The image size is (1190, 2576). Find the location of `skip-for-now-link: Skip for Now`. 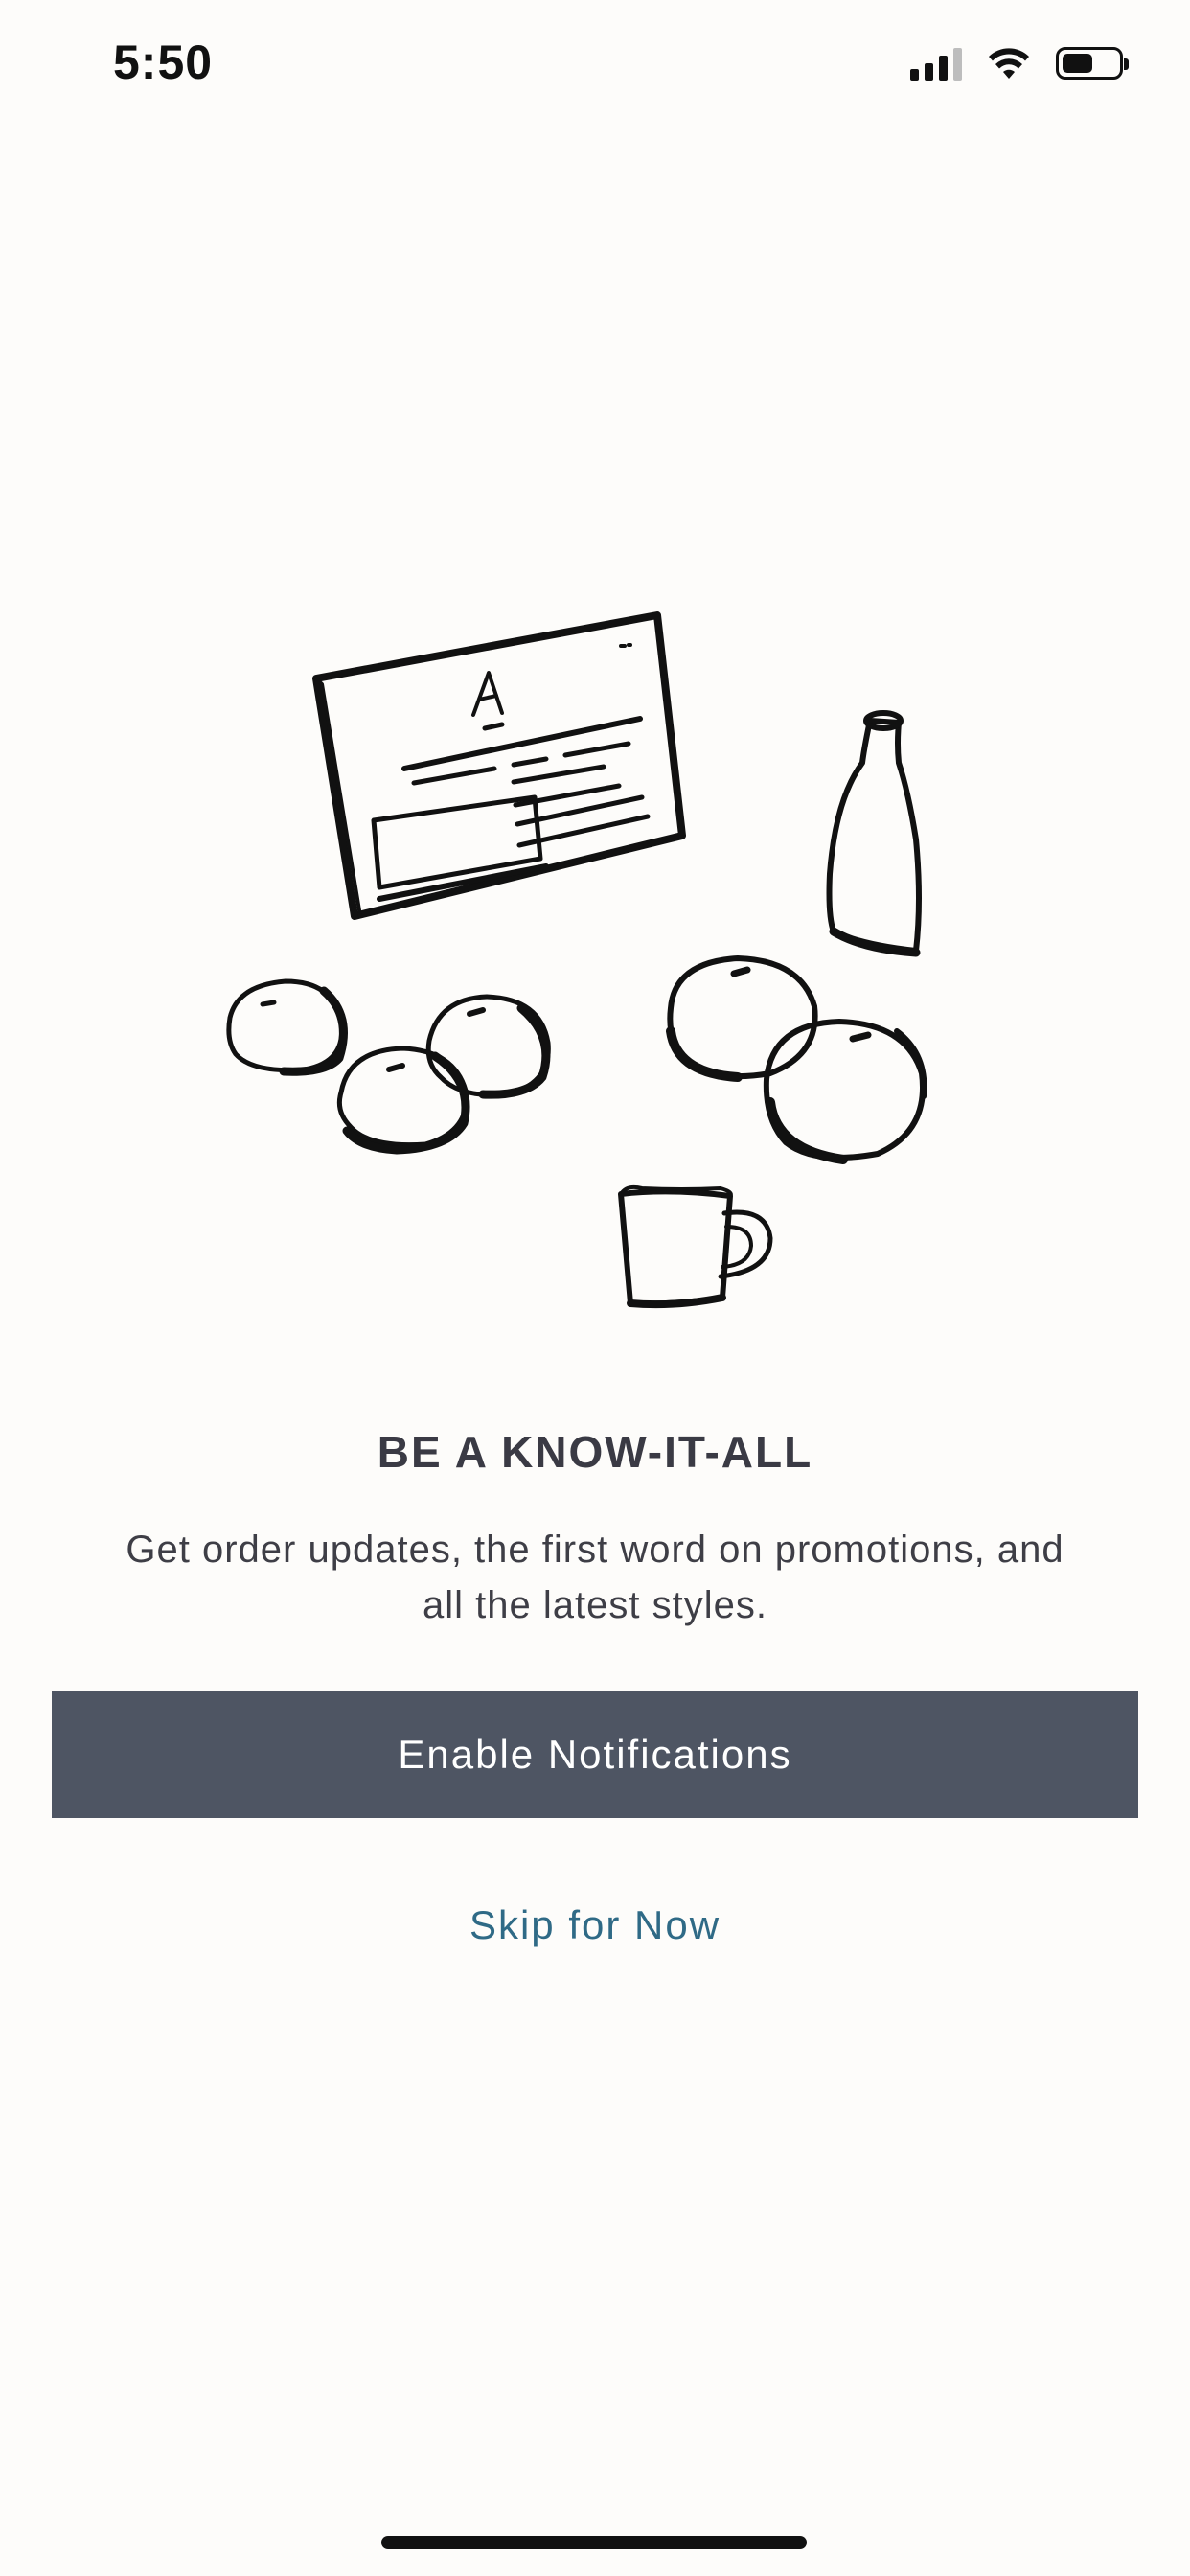

skip-for-now-link: Skip for Now is located at coordinates (595, 1925).